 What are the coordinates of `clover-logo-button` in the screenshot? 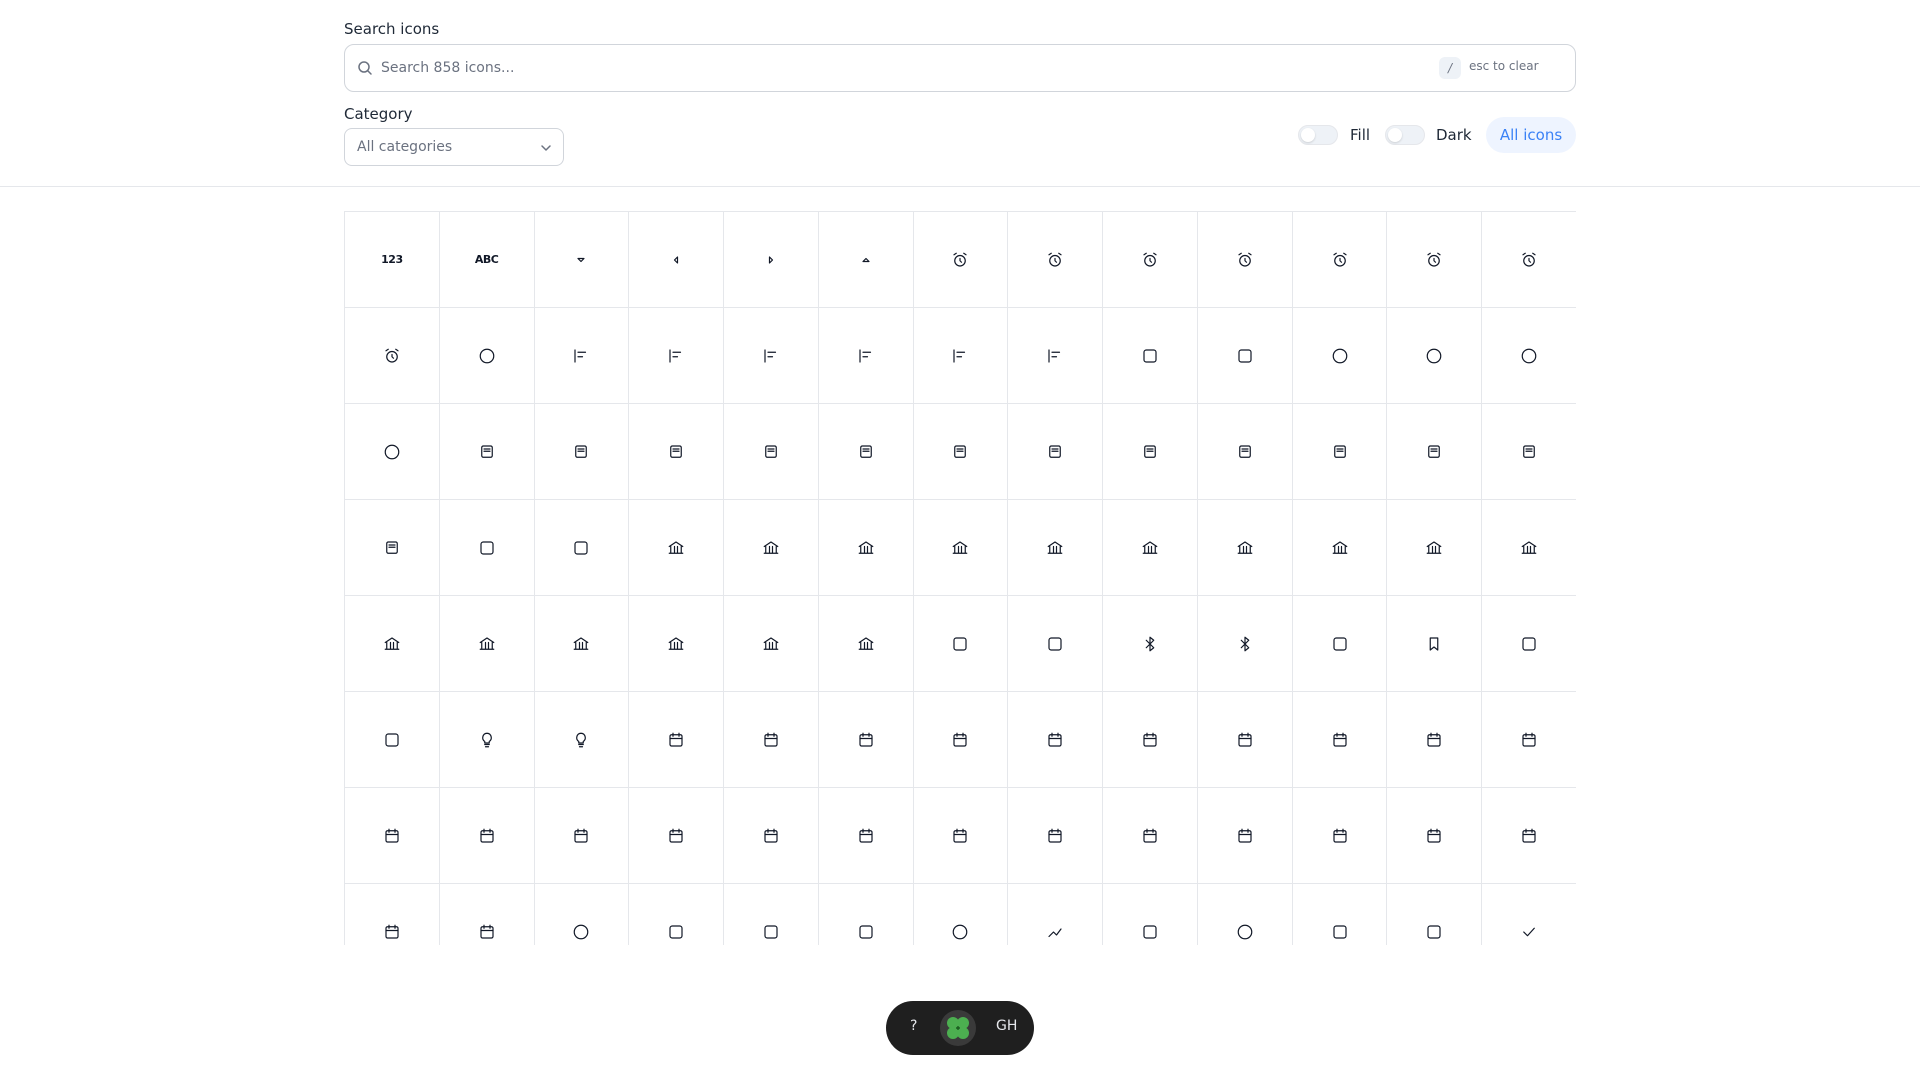 It's located at (958, 1028).